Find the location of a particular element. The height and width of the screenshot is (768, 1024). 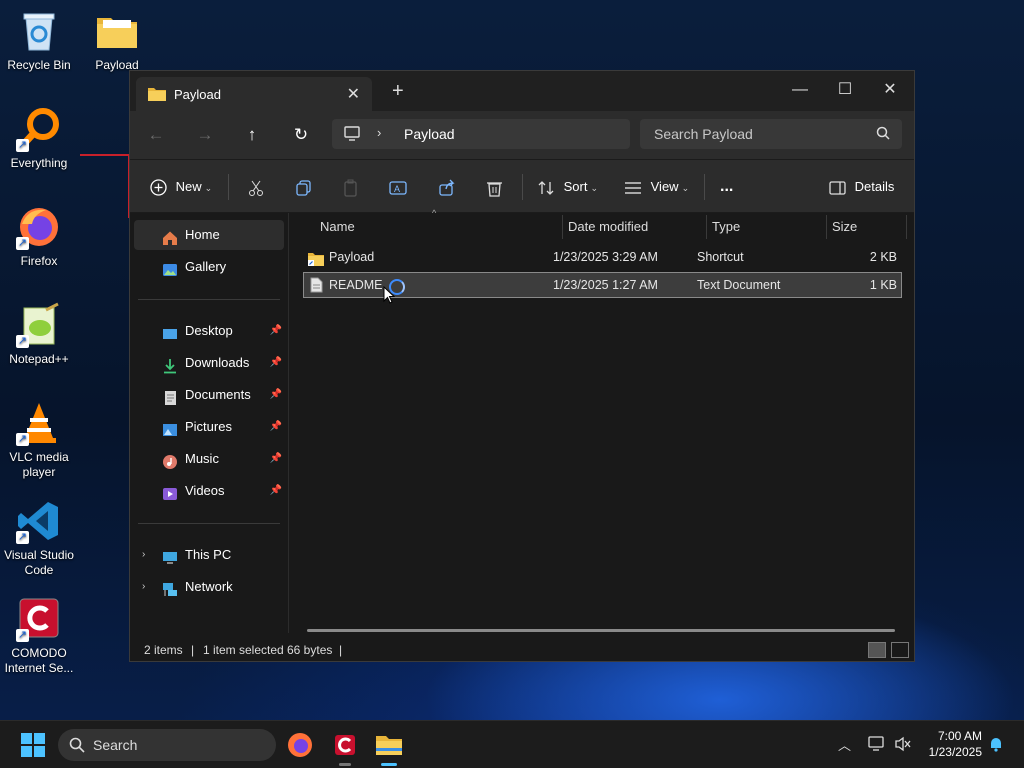

taskbar-firefox is located at coordinates (300, 745).